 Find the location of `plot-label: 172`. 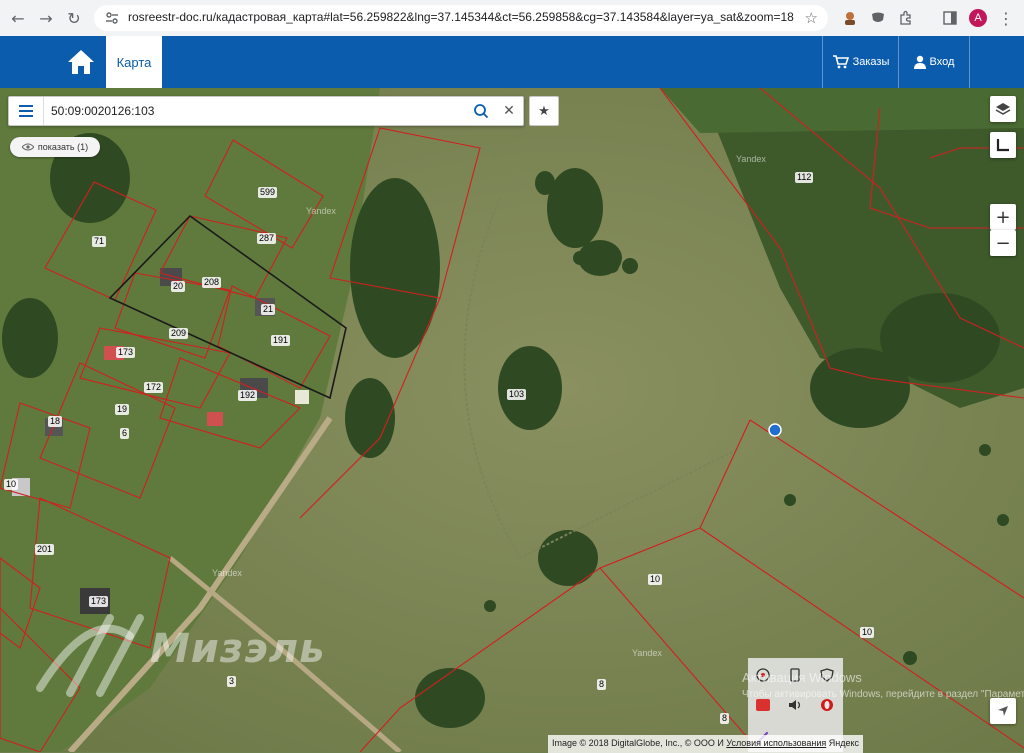

plot-label: 172 is located at coordinates (154, 387).